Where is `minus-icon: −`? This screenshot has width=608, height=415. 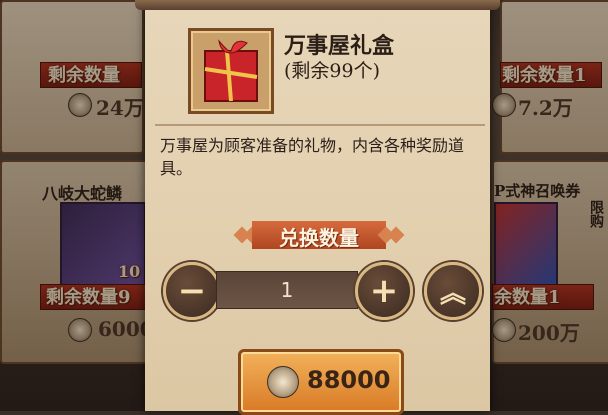 minus-icon: − is located at coordinates (192, 291).